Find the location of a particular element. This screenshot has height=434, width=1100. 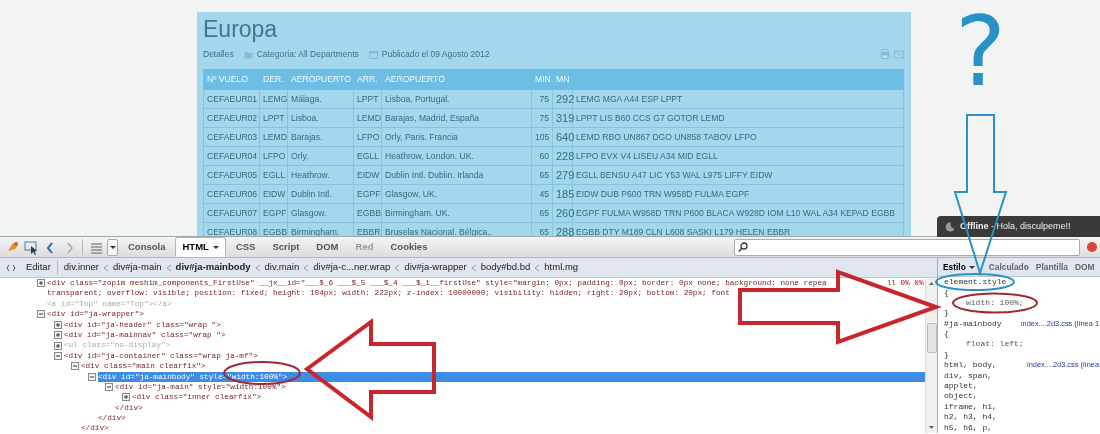

scrollbar is located at coordinates (931, 355).